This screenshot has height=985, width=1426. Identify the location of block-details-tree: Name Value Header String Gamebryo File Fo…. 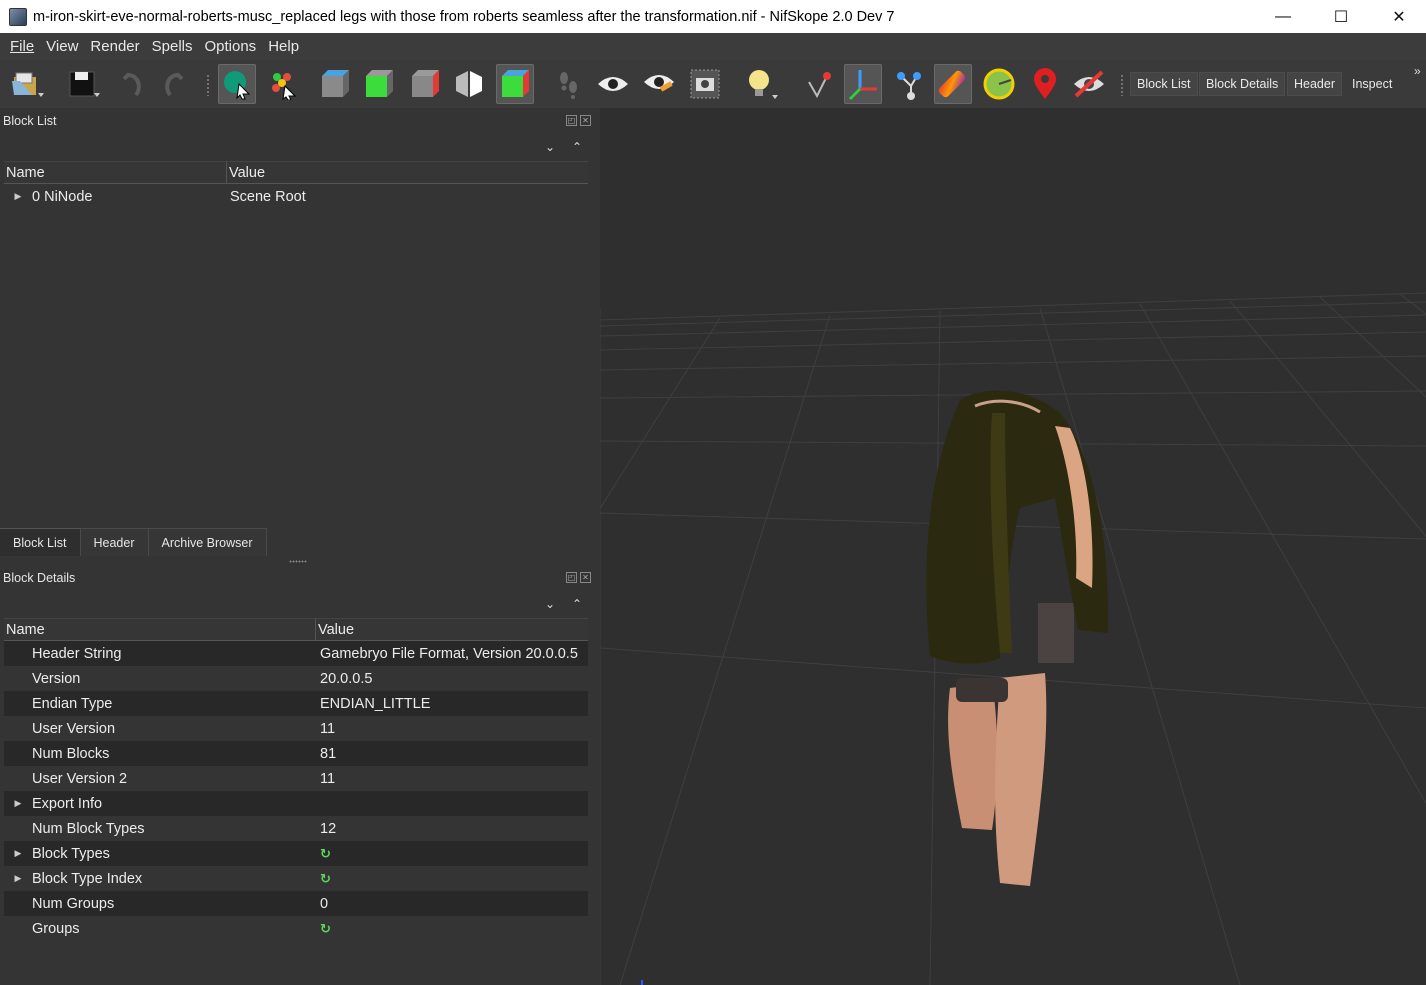
(296, 779).